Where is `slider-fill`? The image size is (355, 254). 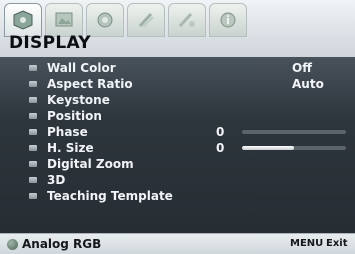
slider-fill is located at coordinates (268, 148).